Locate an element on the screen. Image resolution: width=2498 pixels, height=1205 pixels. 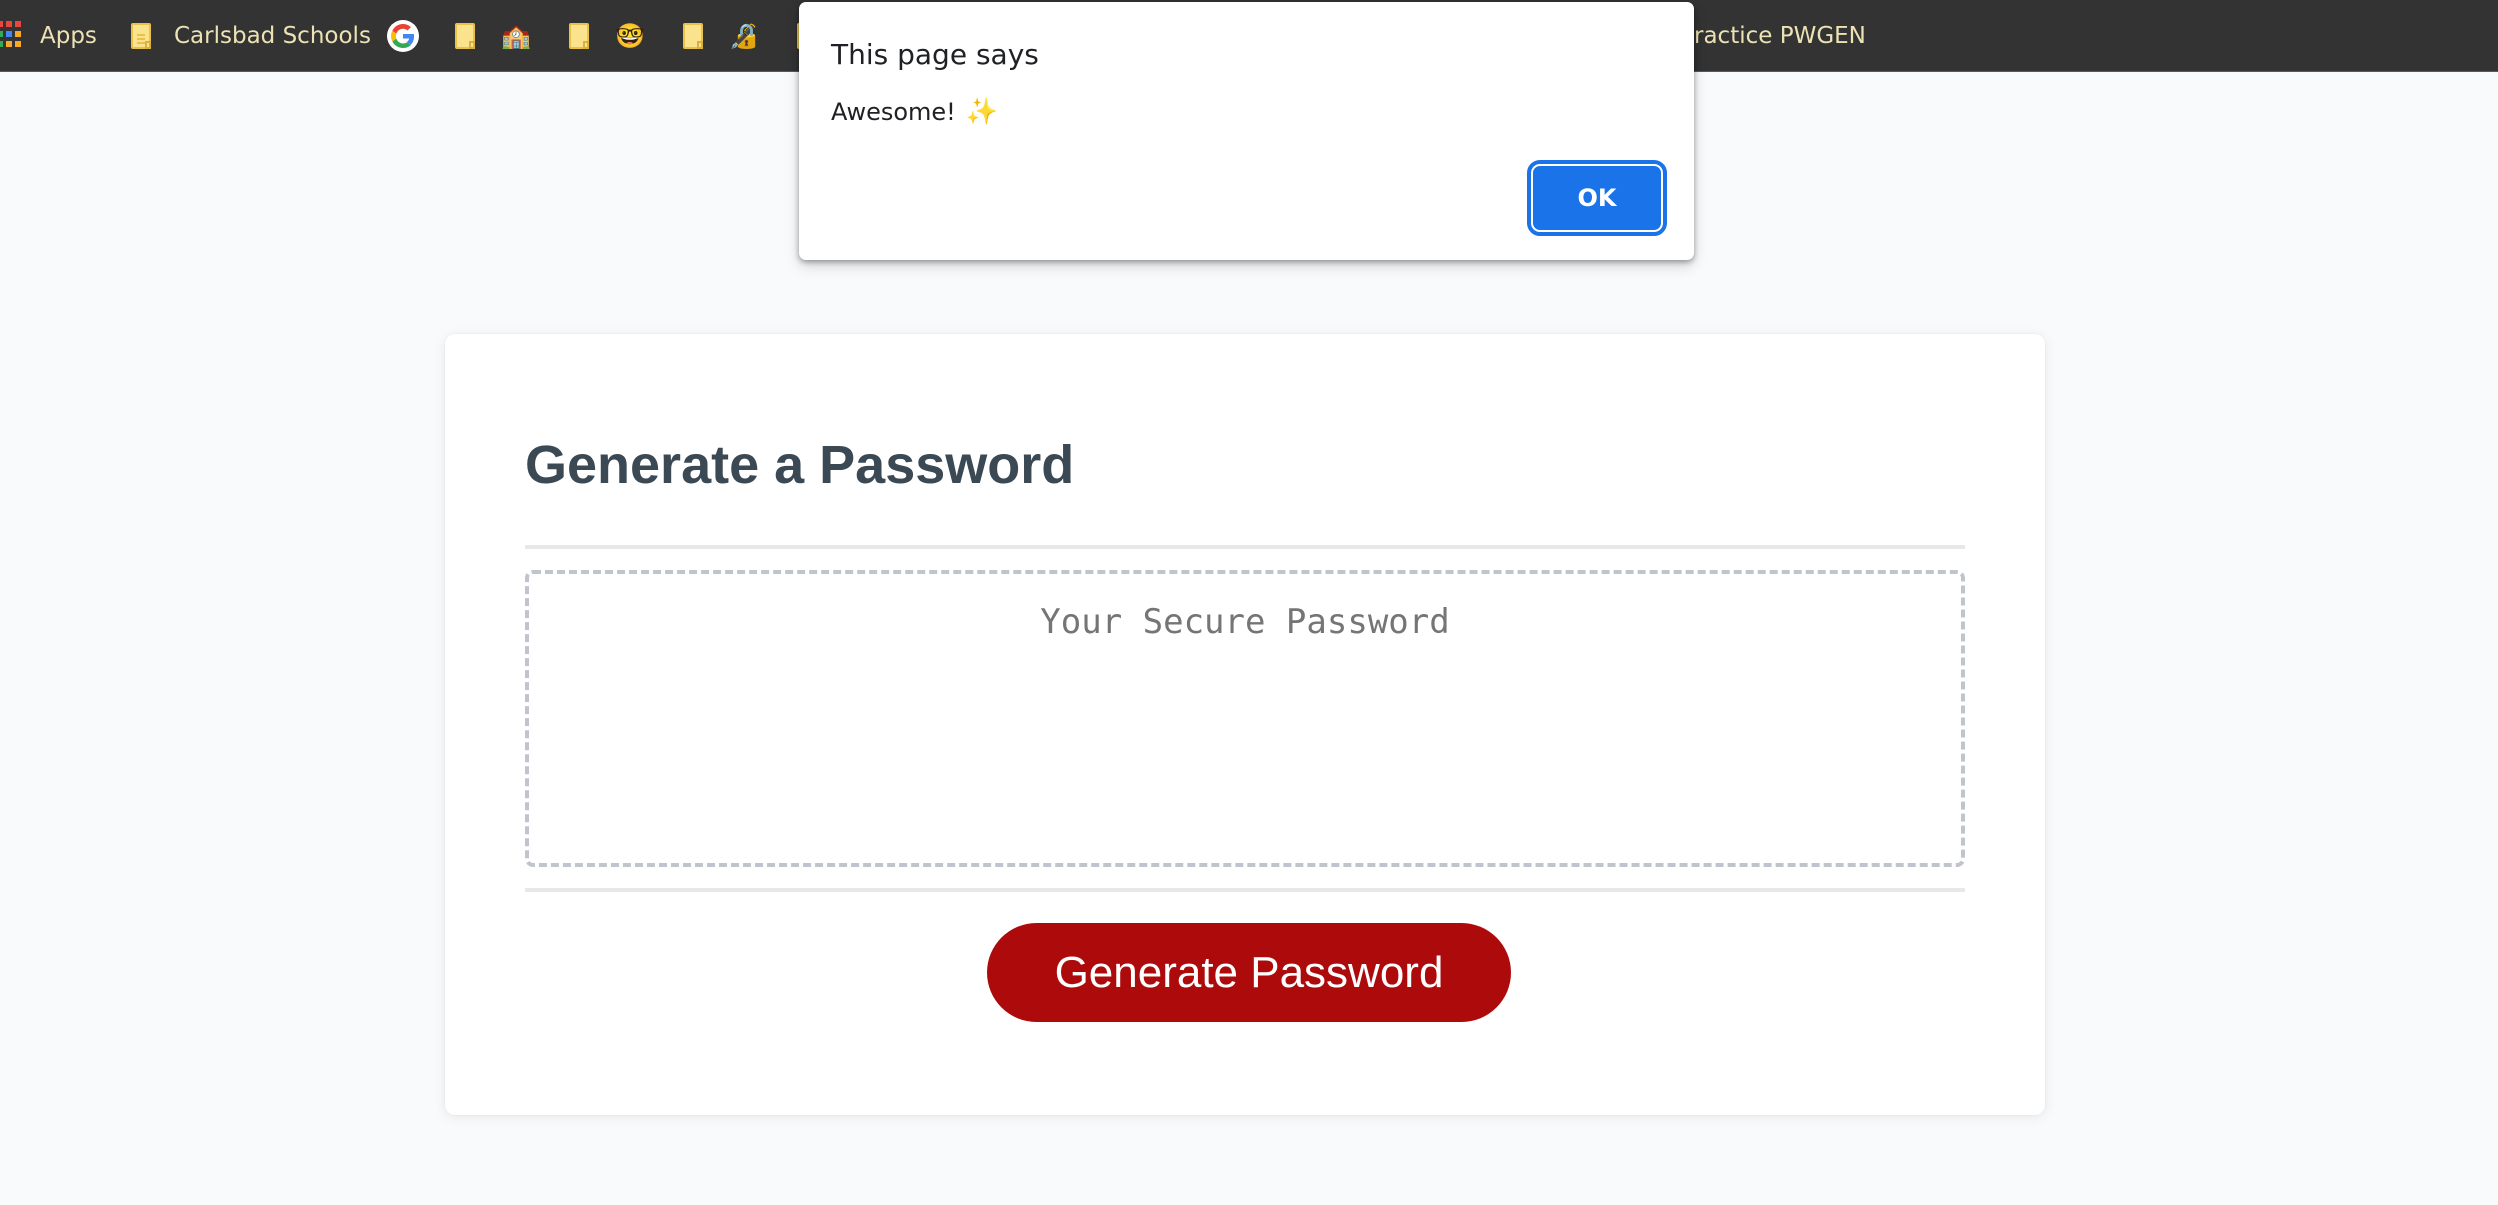
bookmark-label: ractice PWGEN is located at coordinates (1780, 36).